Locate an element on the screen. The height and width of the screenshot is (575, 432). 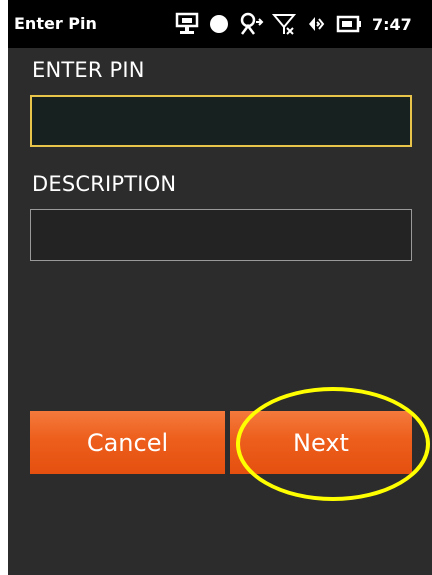
description-input is located at coordinates (221, 235).